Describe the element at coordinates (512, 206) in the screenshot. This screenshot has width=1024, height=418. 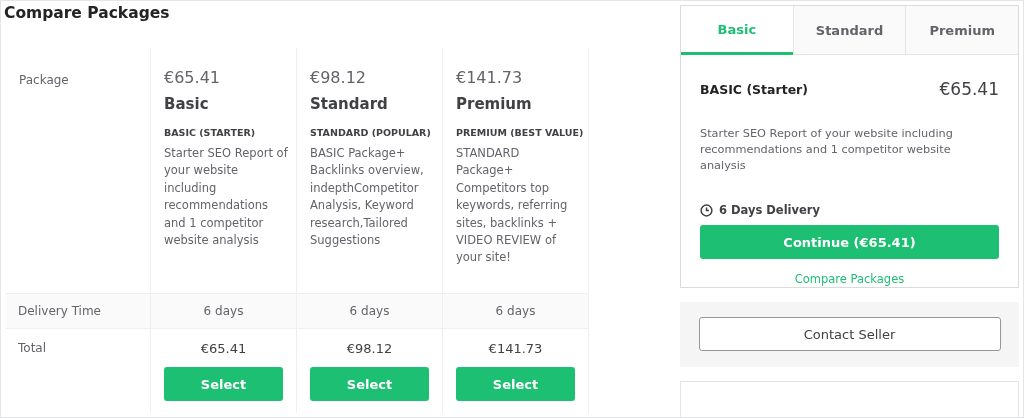
I see `package-description: STANDARD Package+ Competitors top keywords, referring sites, backlinks + VIDEO REVIEW of your site!` at that location.